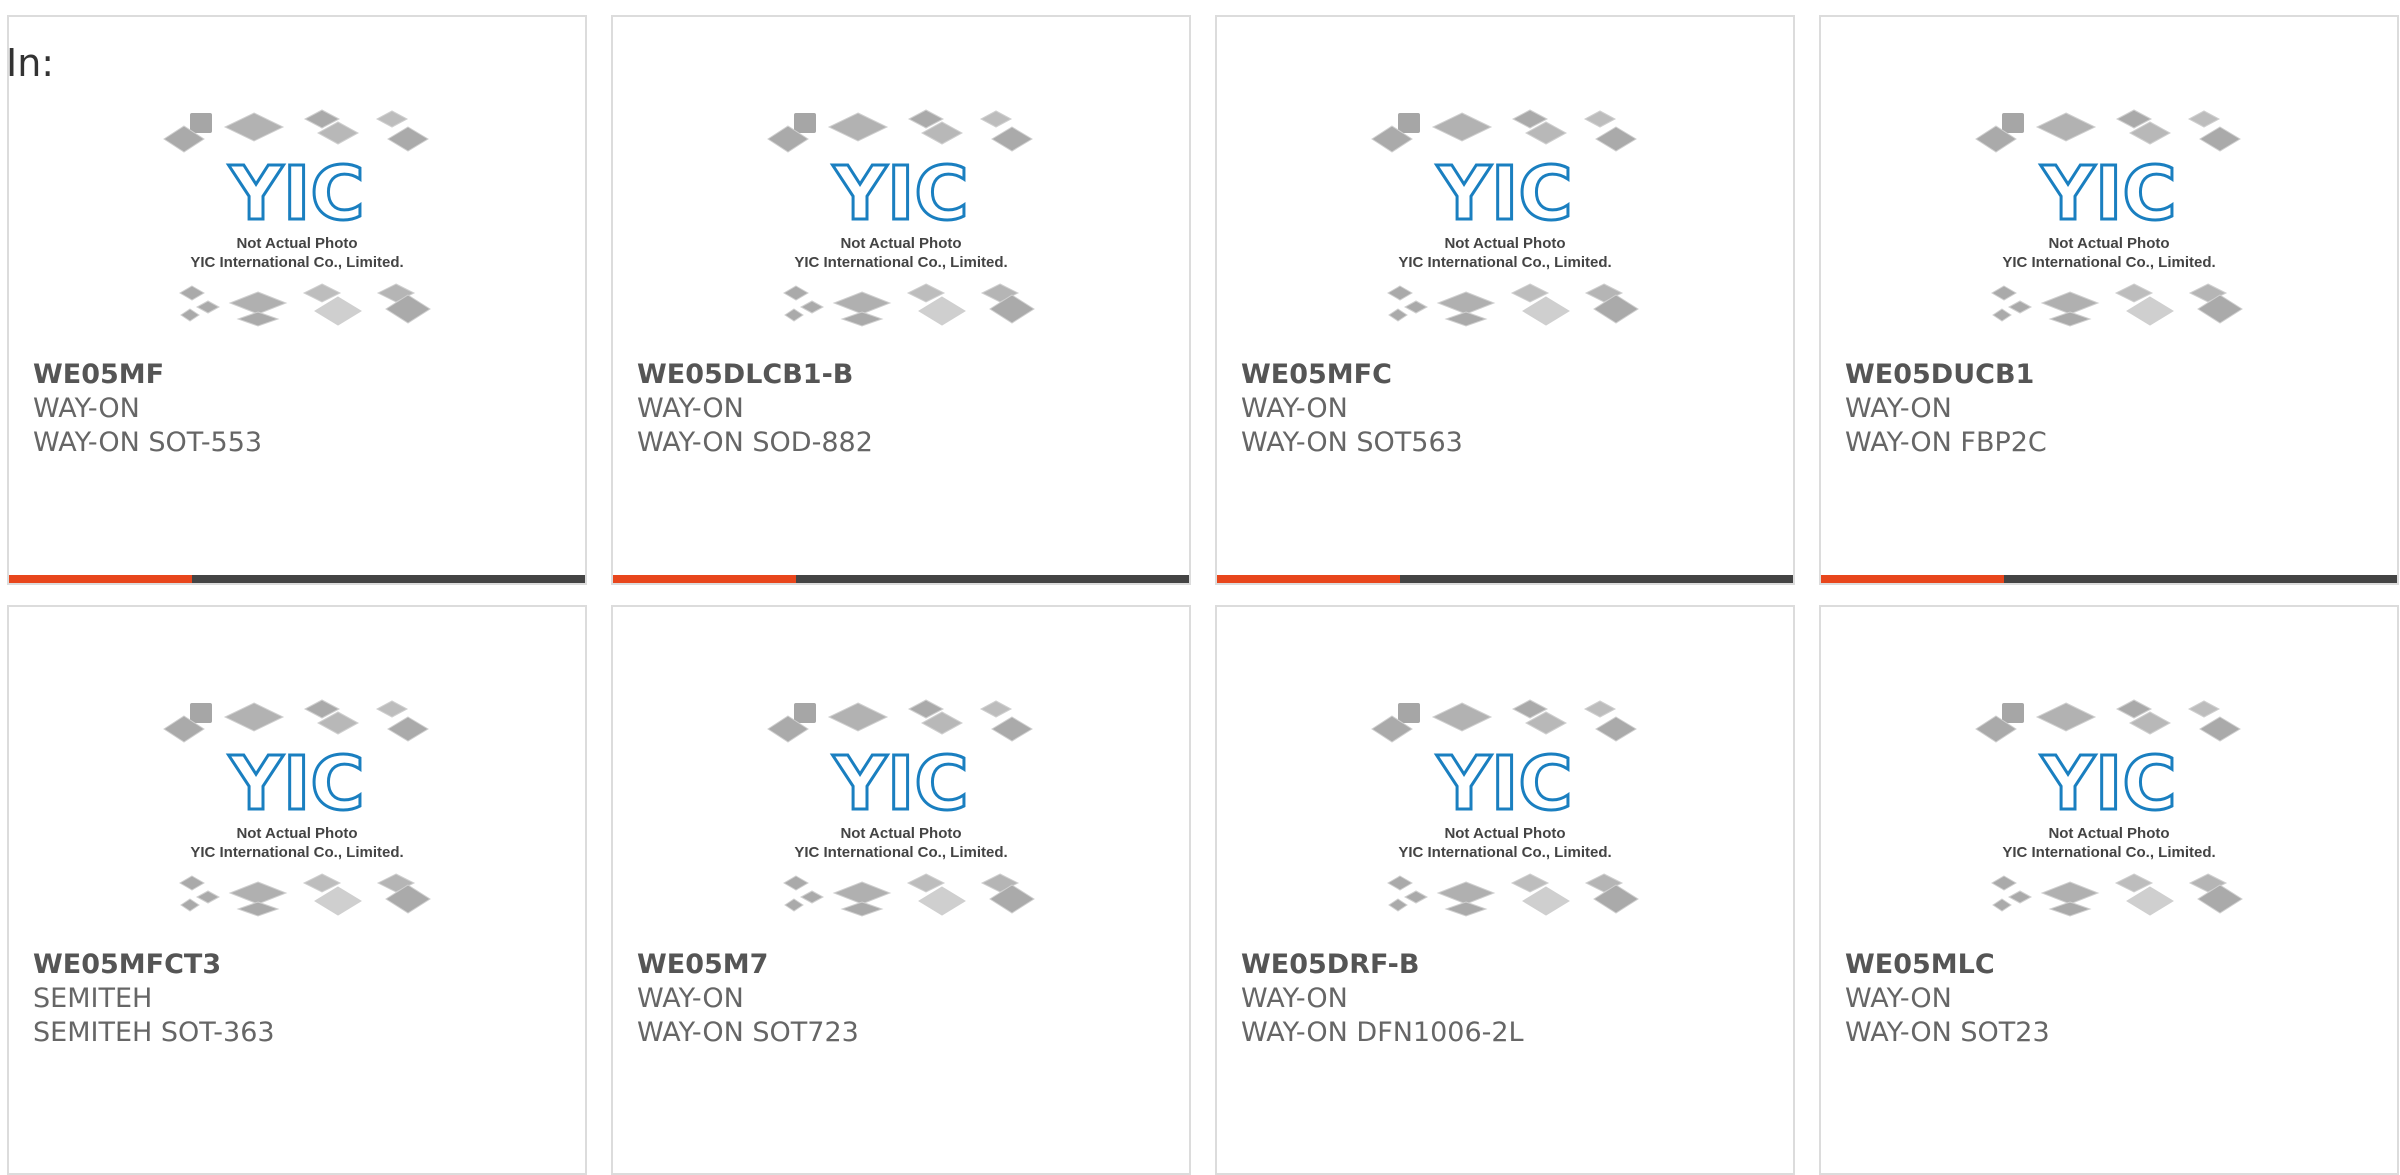 This screenshot has width=2400, height=1175. Describe the element at coordinates (1382, 1032) in the screenshot. I see `package: WAY-ON DFN1006-2L` at that location.